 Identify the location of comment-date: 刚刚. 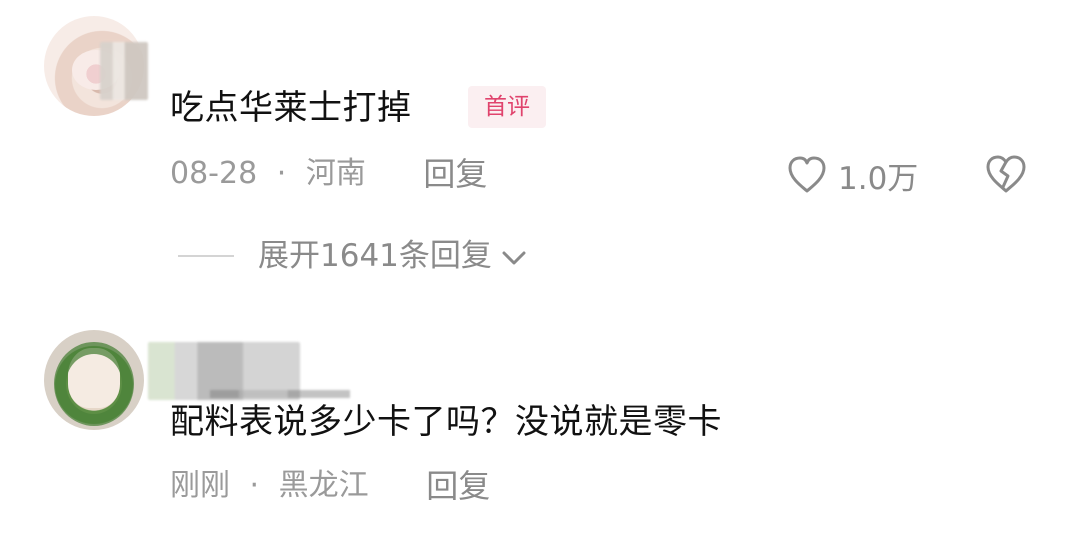
(200, 485).